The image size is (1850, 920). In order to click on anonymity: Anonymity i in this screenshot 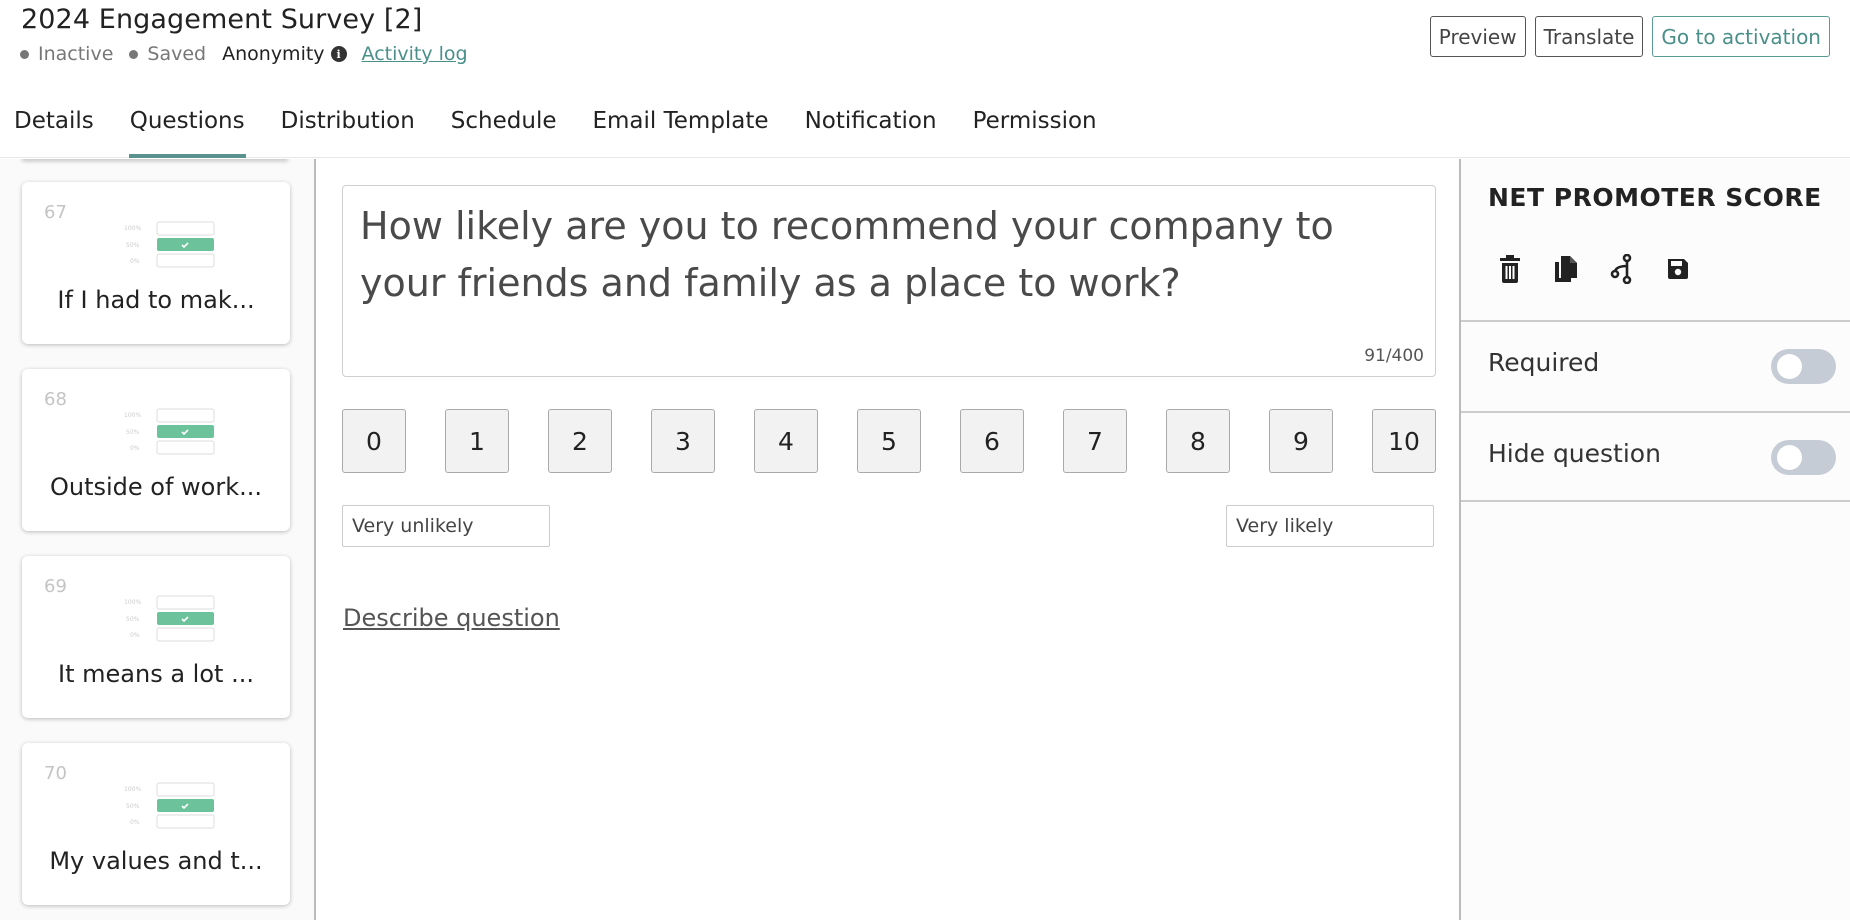, I will do `click(284, 54)`.